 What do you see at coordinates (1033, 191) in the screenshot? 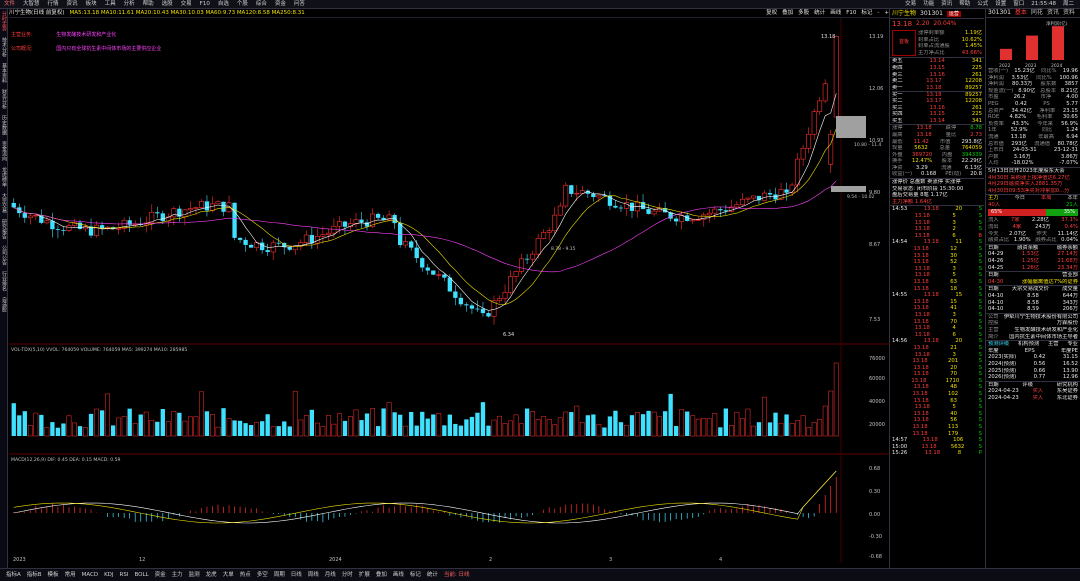
I see `news-item: 4月30日09:53净买对冲累加0...分` at bounding box center [1033, 191].